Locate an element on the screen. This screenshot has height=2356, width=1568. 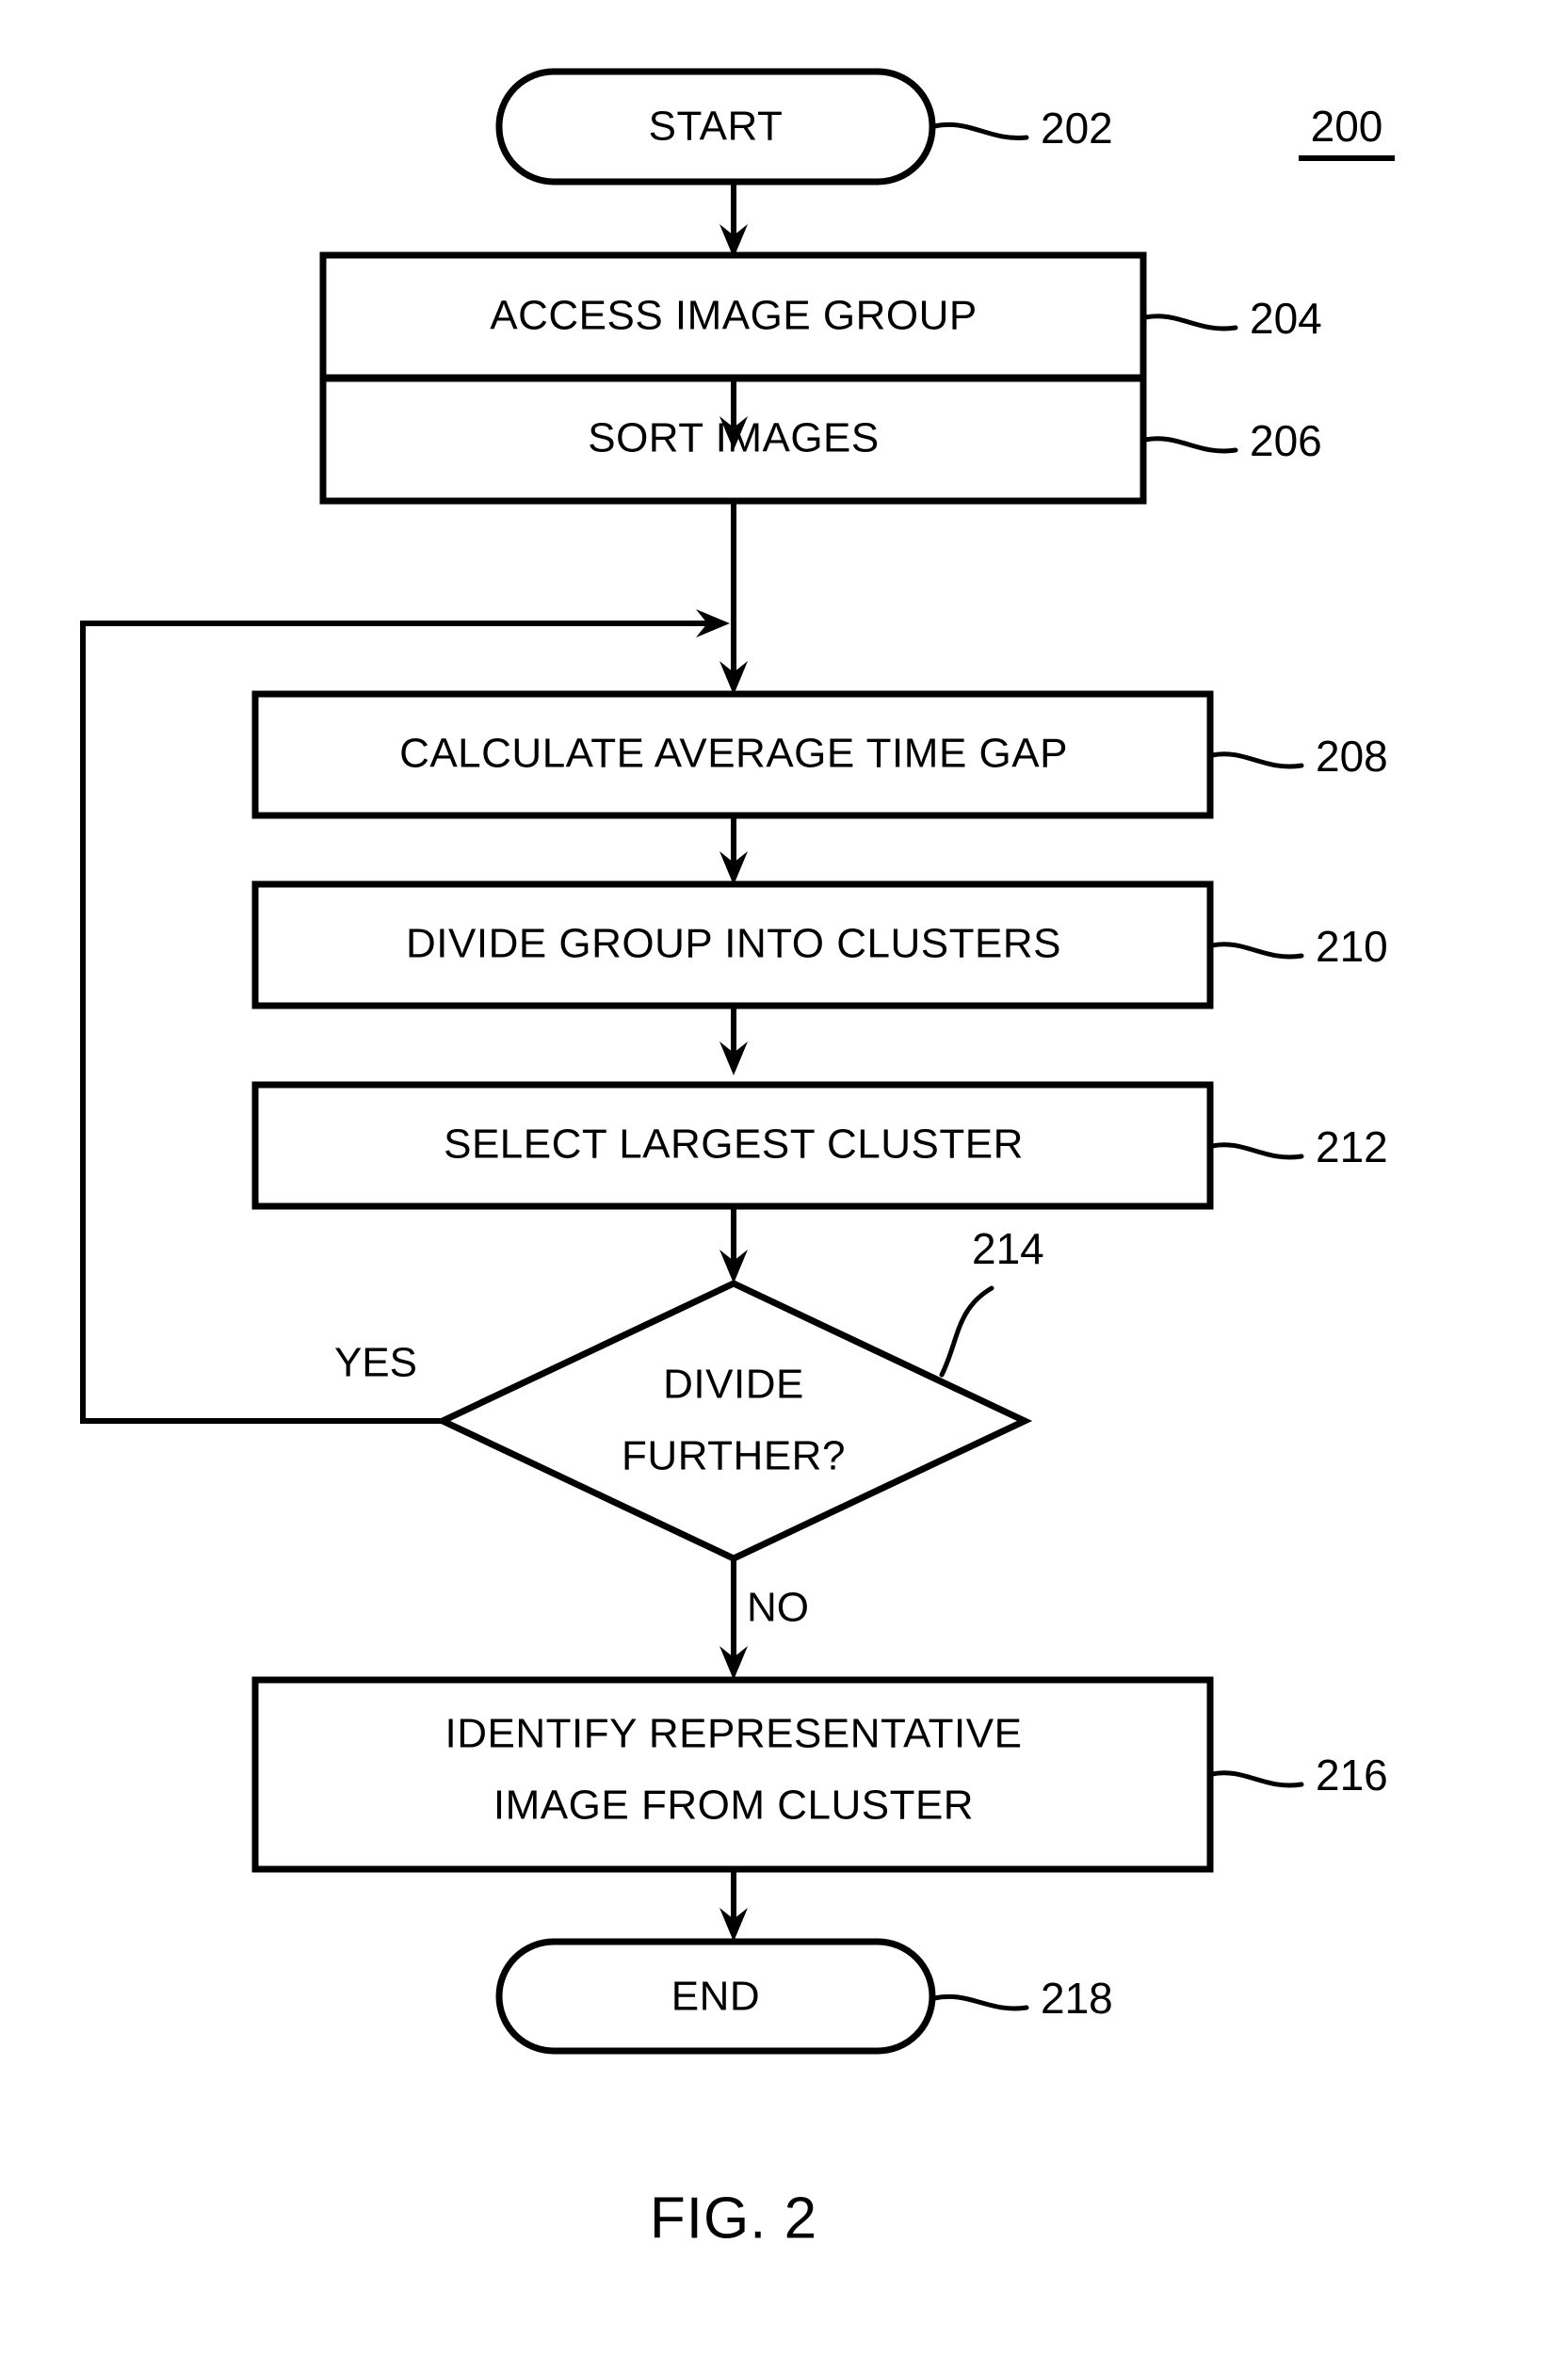
node-identify-representative-image-label-line1: IDENTIFY REPRESENTATIVE is located at coordinates (734, 1734).